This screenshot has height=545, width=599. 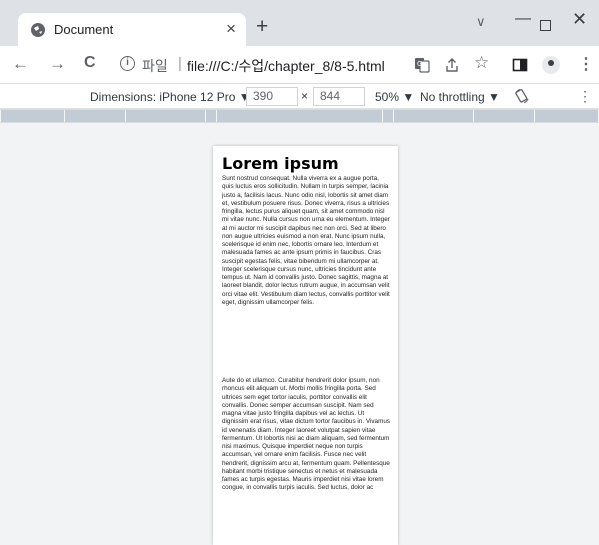 I want to click on tab-strip: Document × + ∨ — ✕, so click(x=299, y=23).